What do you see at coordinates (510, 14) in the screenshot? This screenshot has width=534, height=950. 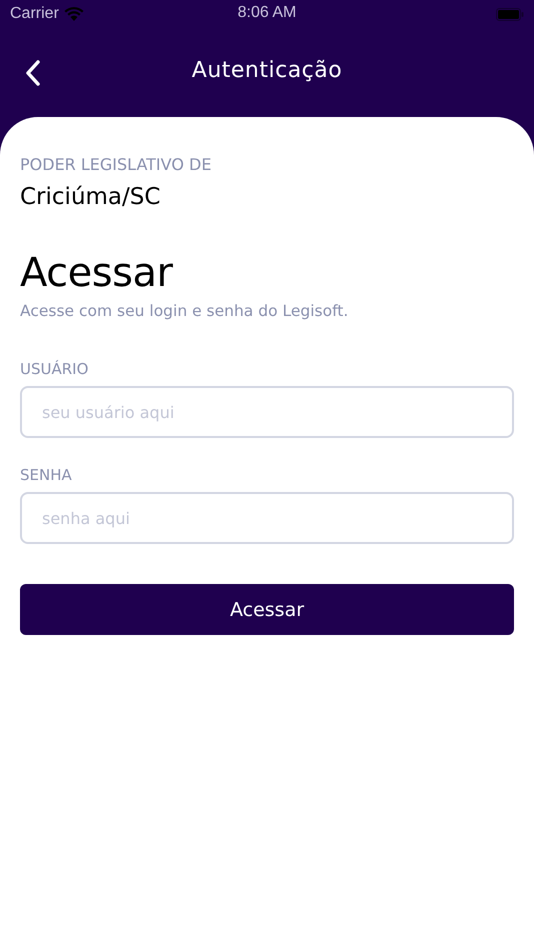 I see `battery-icon` at bounding box center [510, 14].